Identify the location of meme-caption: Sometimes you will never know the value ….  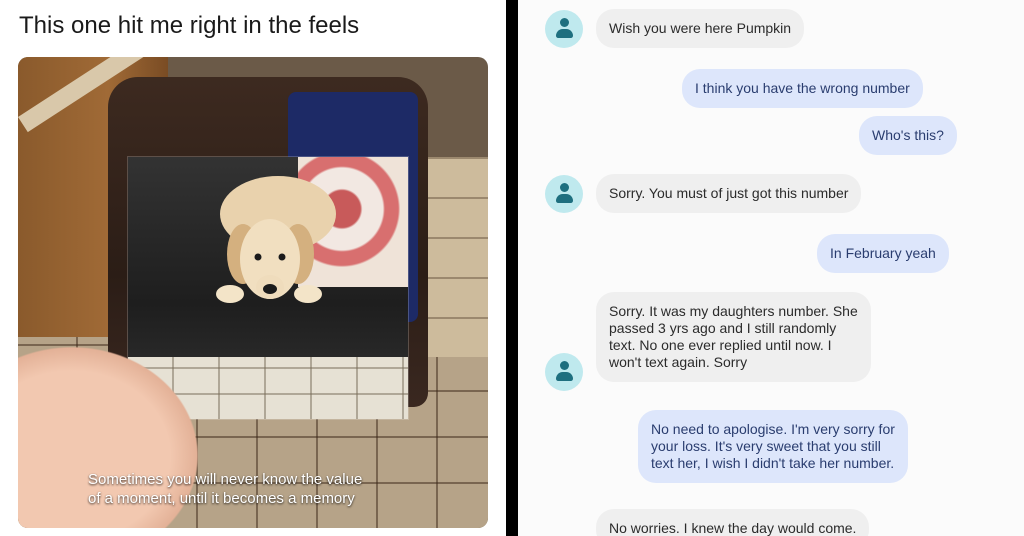
(225, 489).